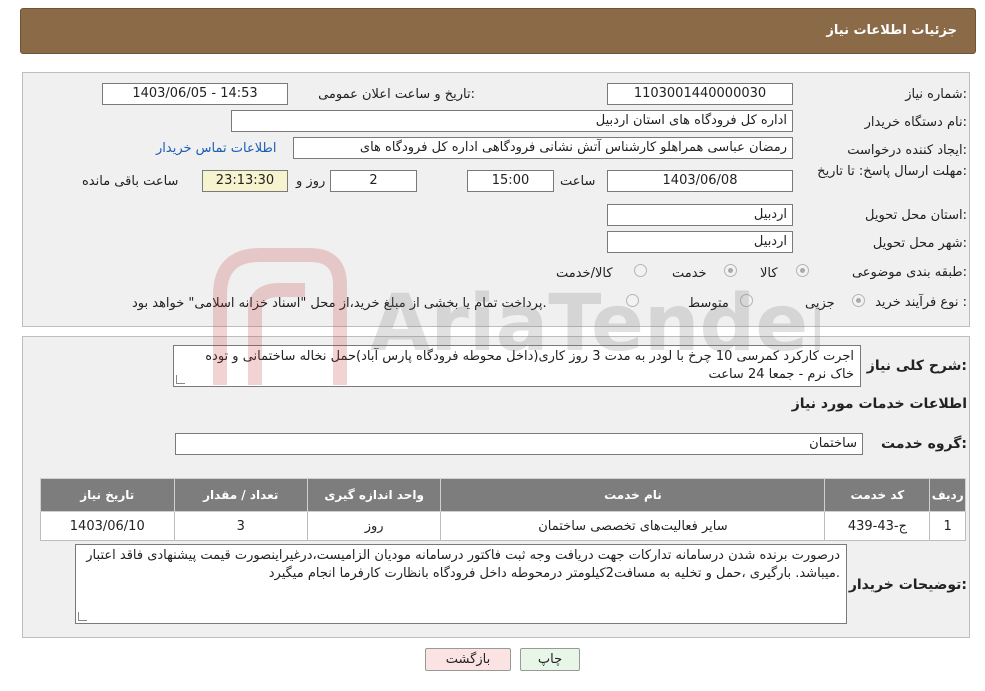 The width and height of the screenshot is (985, 691). What do you see at coordinates (879, 404) in the screenshot?
I see `services-title: اطلاعات خدمات مورد نیاز` at bounding box center [879, 404].